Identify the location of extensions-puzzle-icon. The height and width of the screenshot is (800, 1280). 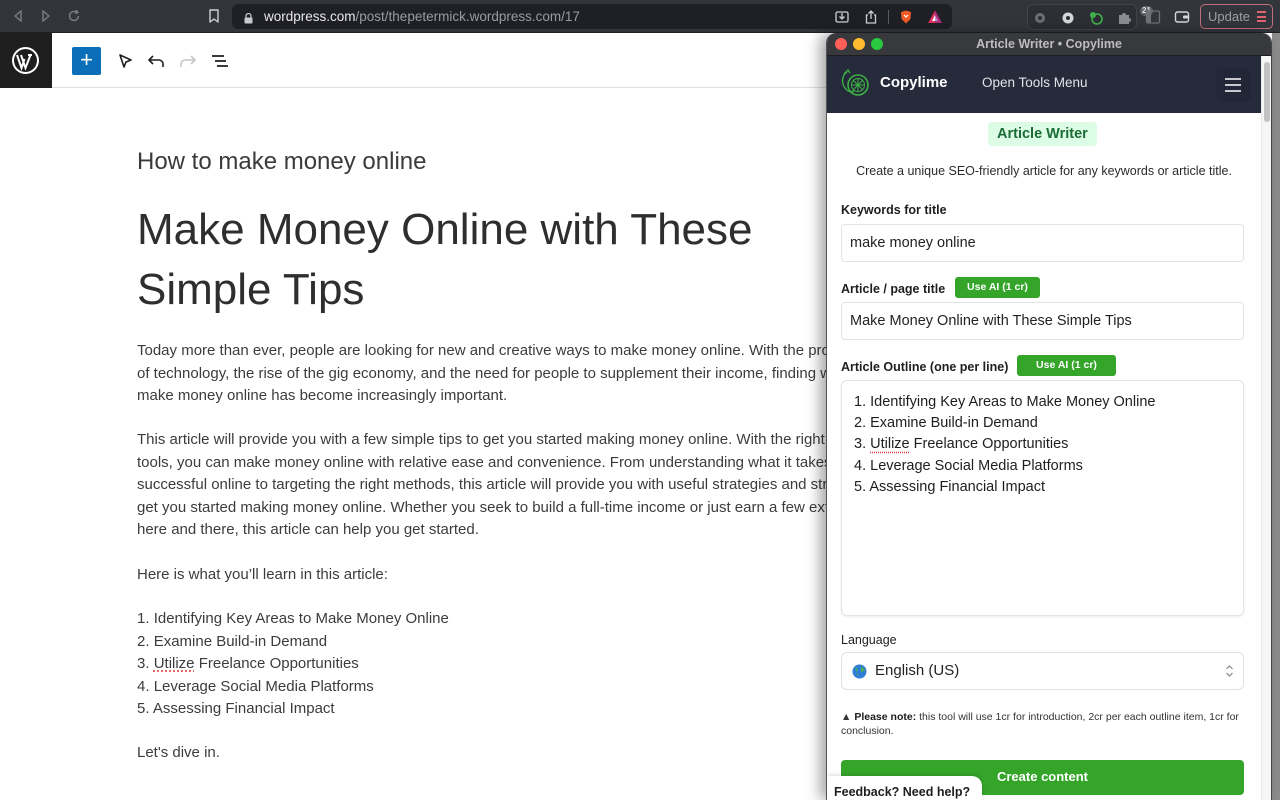
(1124, 18).